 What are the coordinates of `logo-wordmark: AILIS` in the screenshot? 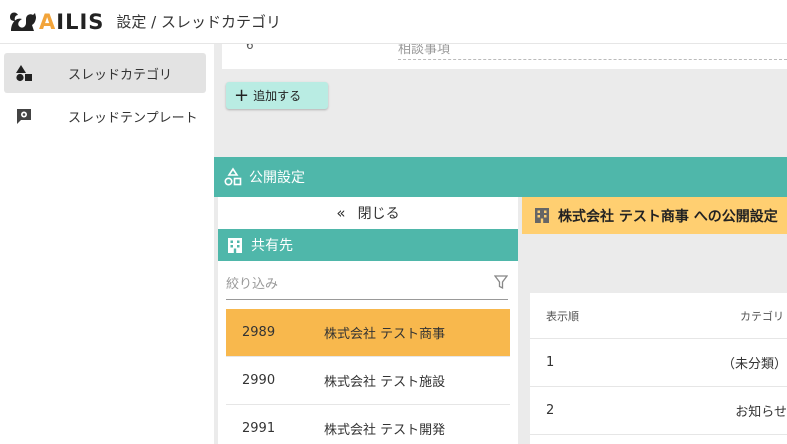 It's located at (72, 21).